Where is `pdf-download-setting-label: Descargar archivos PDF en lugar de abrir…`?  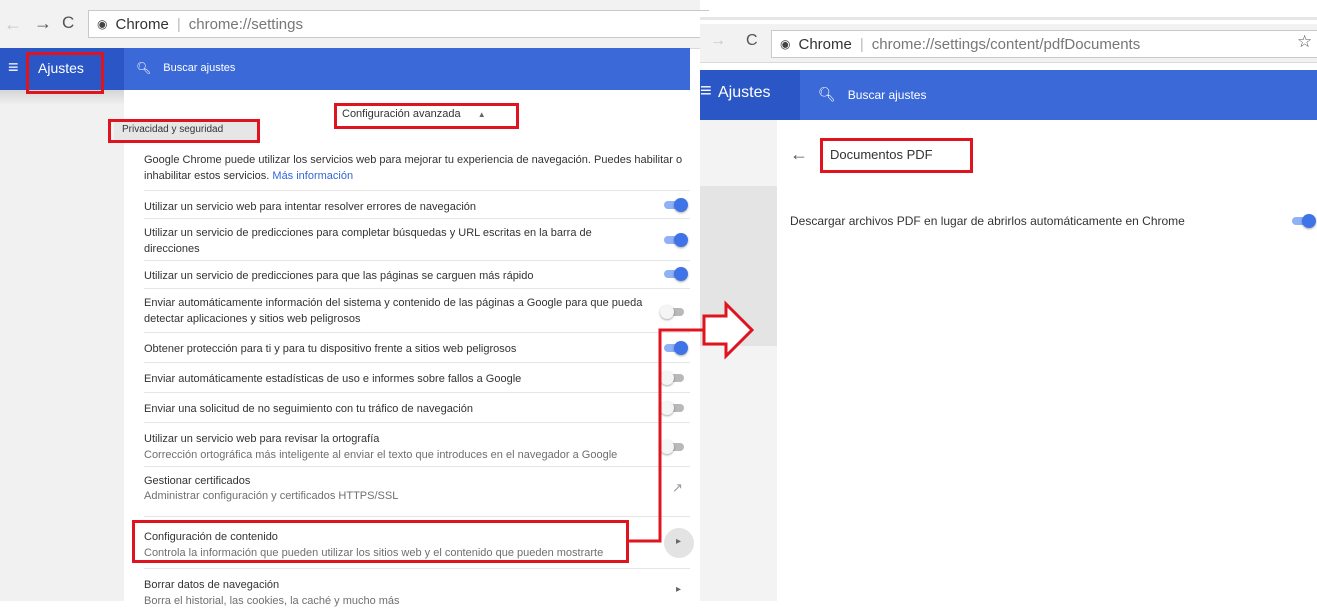
pdf-download-setting-label: Descargar archivos PDF en lugar de abrir… is located at coordinates (987, 221).